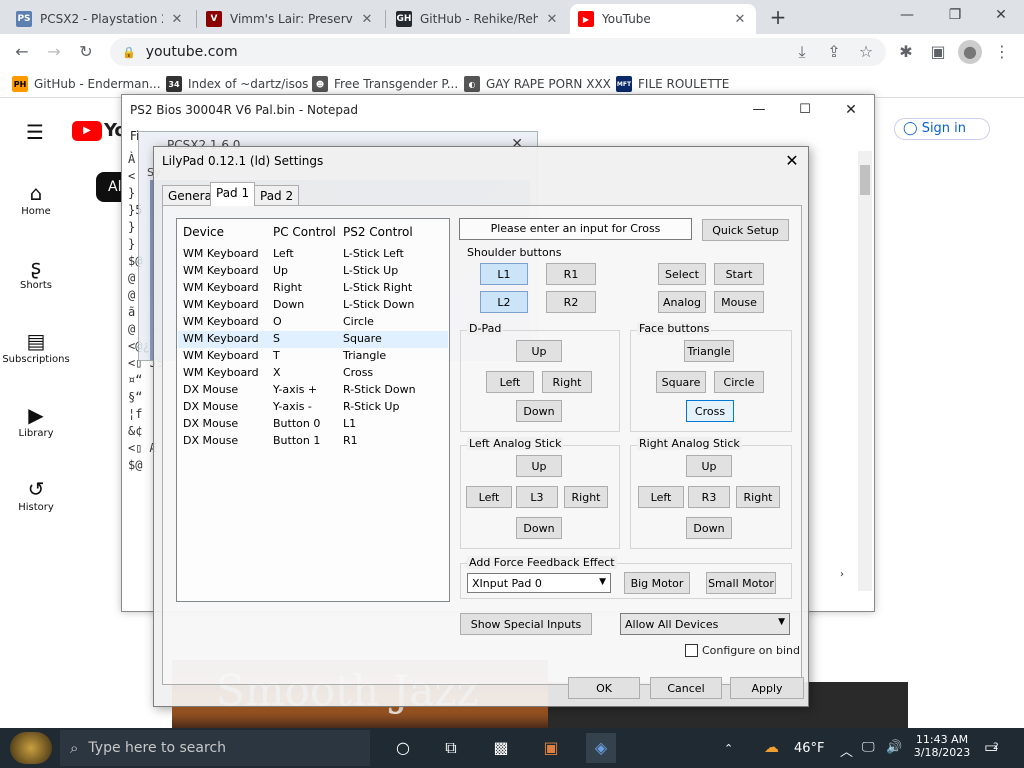 The image size is (1024, 768). Describe the element at coordinates (537, 497) in the screenshot. I see `l3-button: L3` at that location.